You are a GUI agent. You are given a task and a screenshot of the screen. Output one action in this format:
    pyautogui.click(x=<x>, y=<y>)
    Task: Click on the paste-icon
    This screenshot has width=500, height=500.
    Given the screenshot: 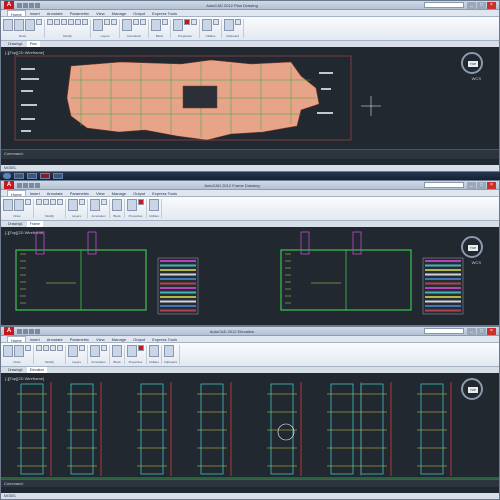 What is the action you would take?
    pyautogui.click(x=229, y=25)
    